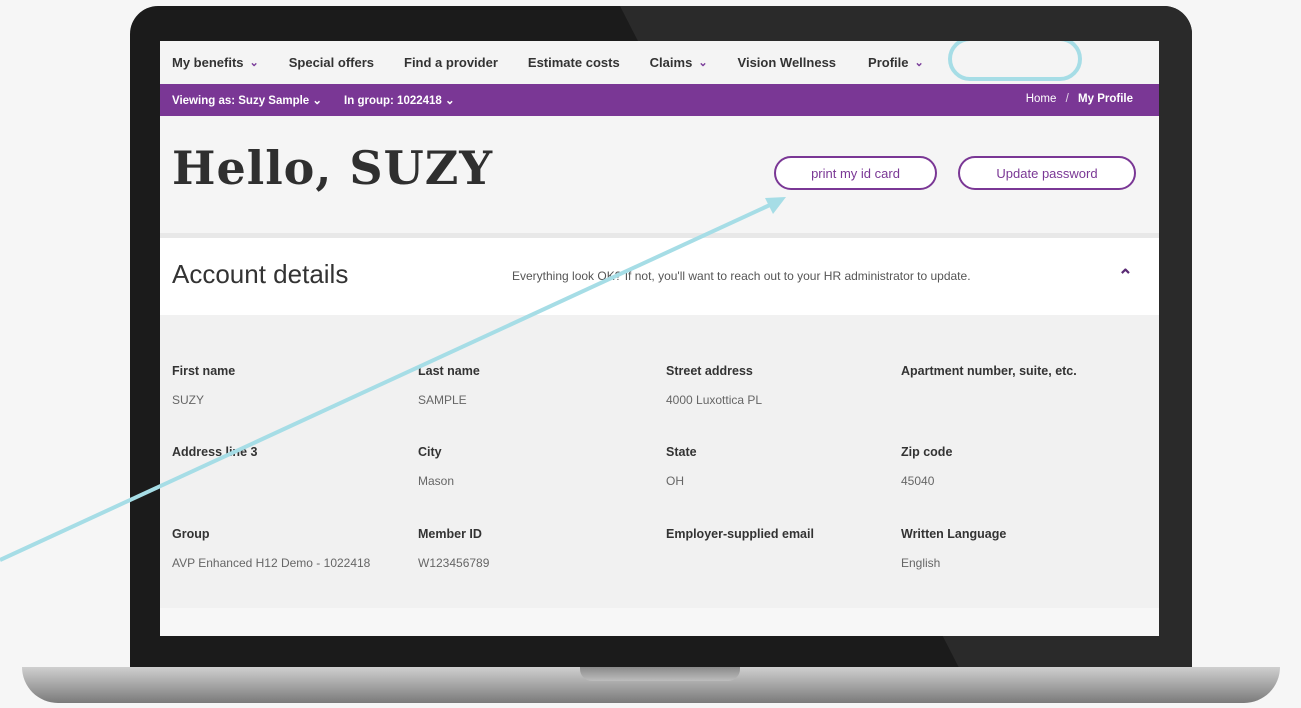 The width and height of the screenshot is (1301, 708). Describe the element at coordinates (1015, 61) in the screenshot. I see `profile-highlight-ring` at that location.